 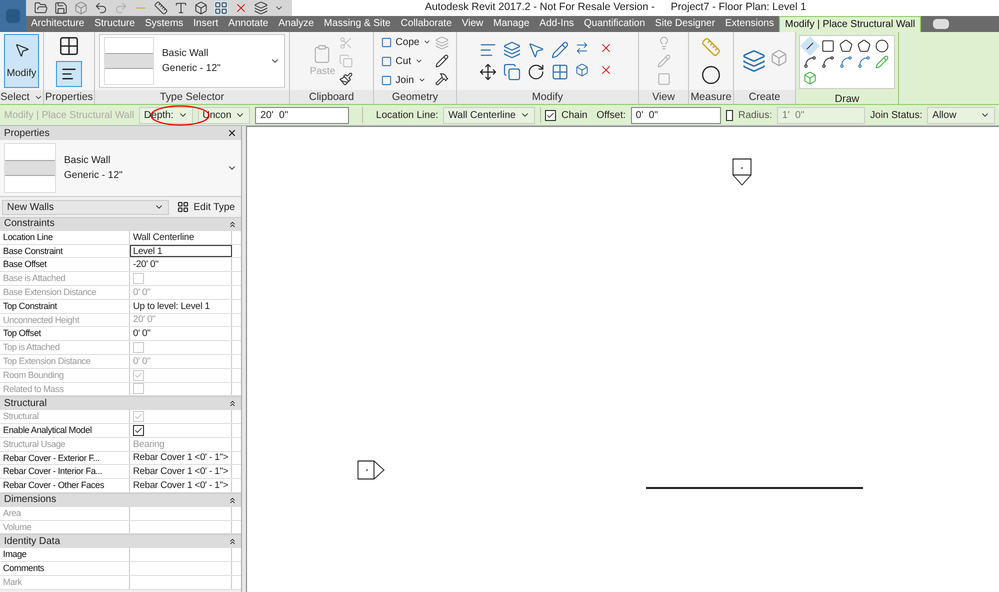 I want to click on circle-icon, so click(x=882, y=46).